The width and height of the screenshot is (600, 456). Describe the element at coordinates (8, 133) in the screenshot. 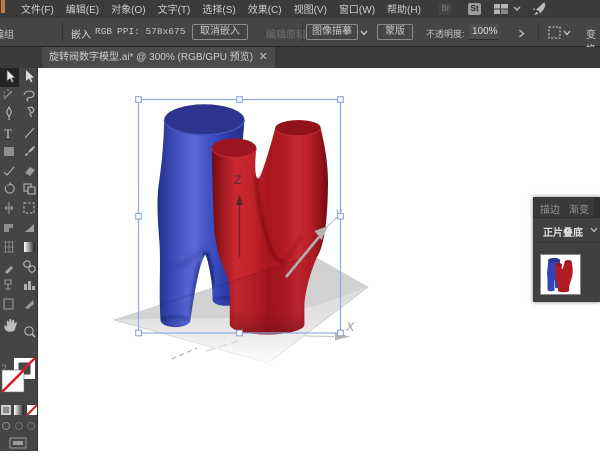

I see `svg-text: T` at that location.